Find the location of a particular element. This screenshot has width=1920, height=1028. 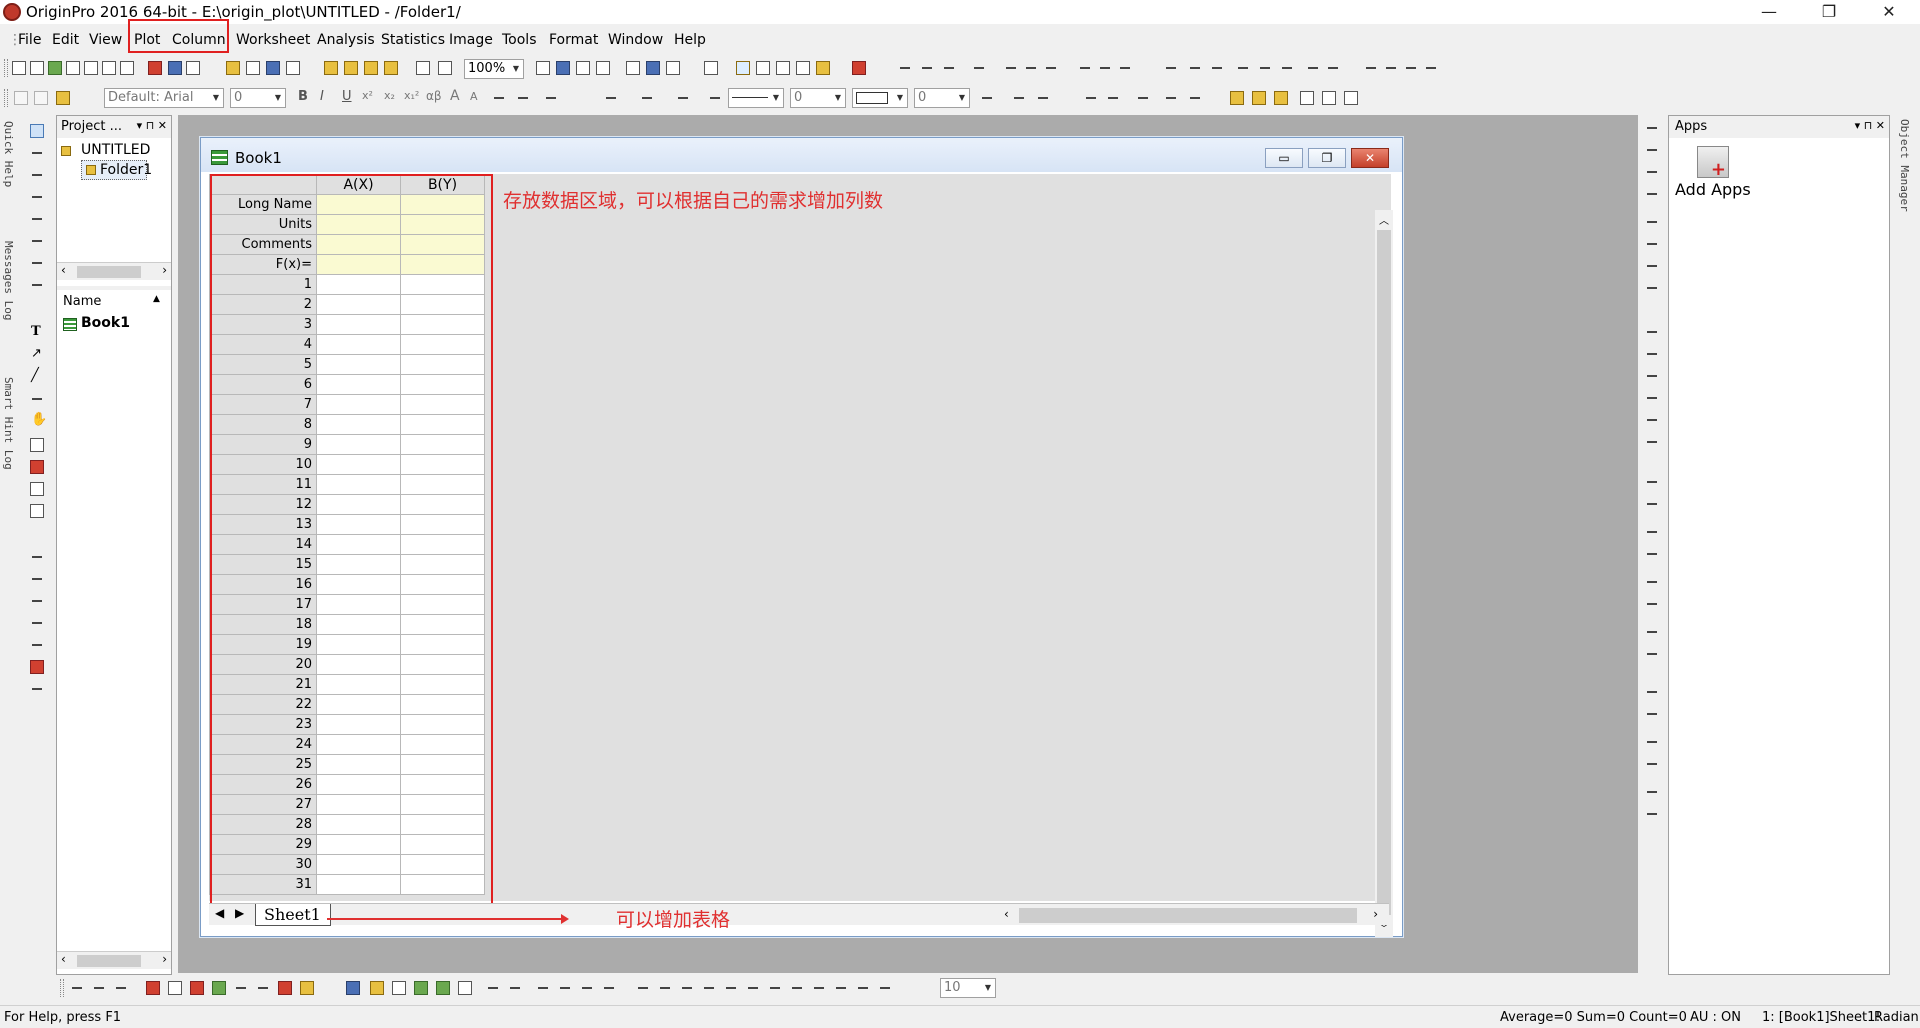

workbook-maximize-button: ❐ is located at coordinates (1327, 158).